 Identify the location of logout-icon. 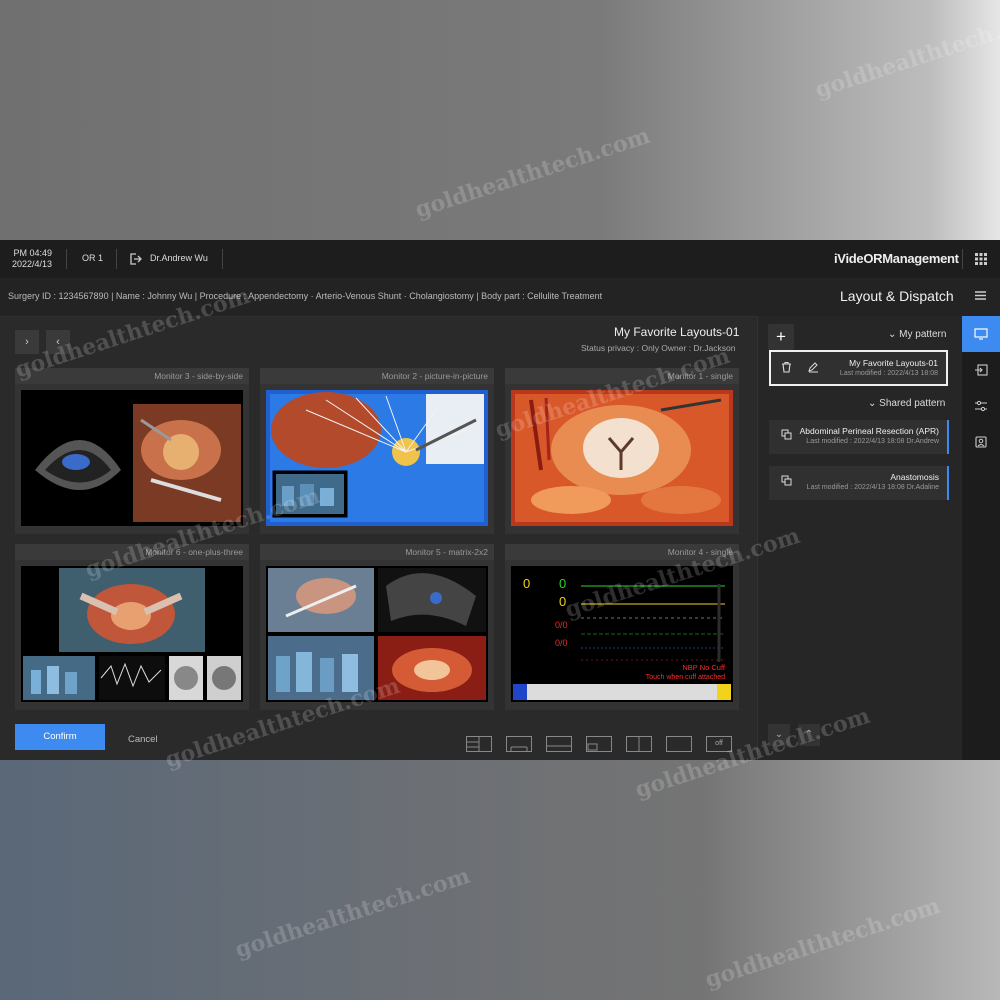
(135, 259).